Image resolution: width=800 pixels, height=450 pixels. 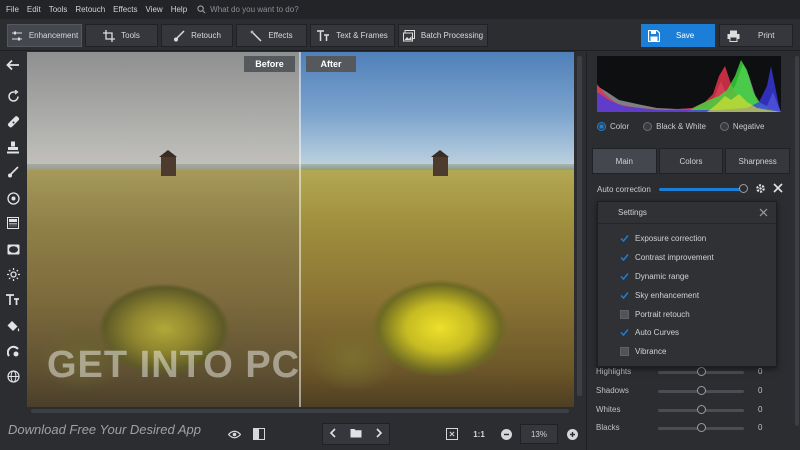 What do you see at coordinates (13, 351) in the screenshot?
I see `color-splash-tool` at bounding box center [13, 351].